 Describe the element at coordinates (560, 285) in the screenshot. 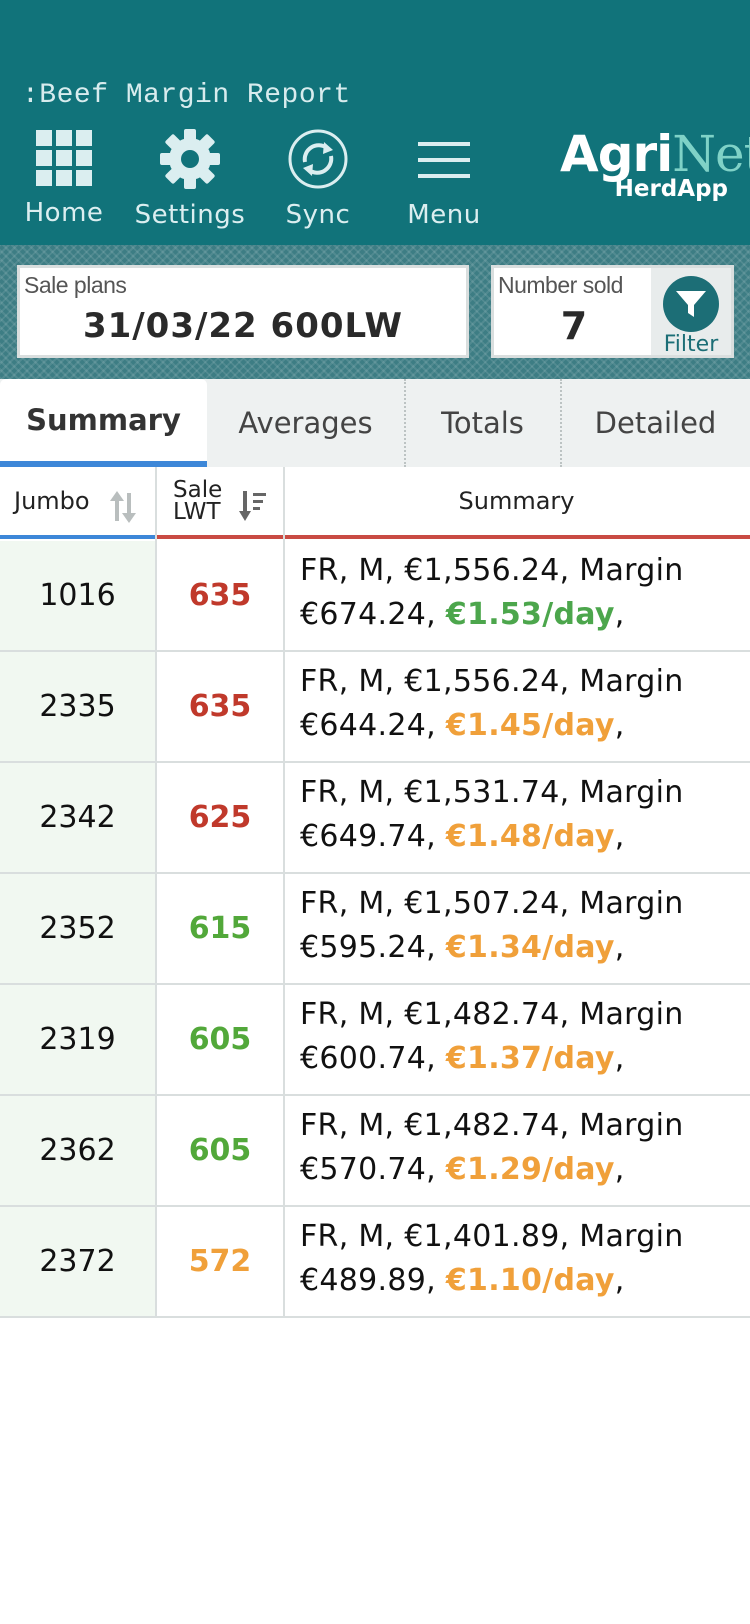

I see `number-sold-label: Number sold` at that location.